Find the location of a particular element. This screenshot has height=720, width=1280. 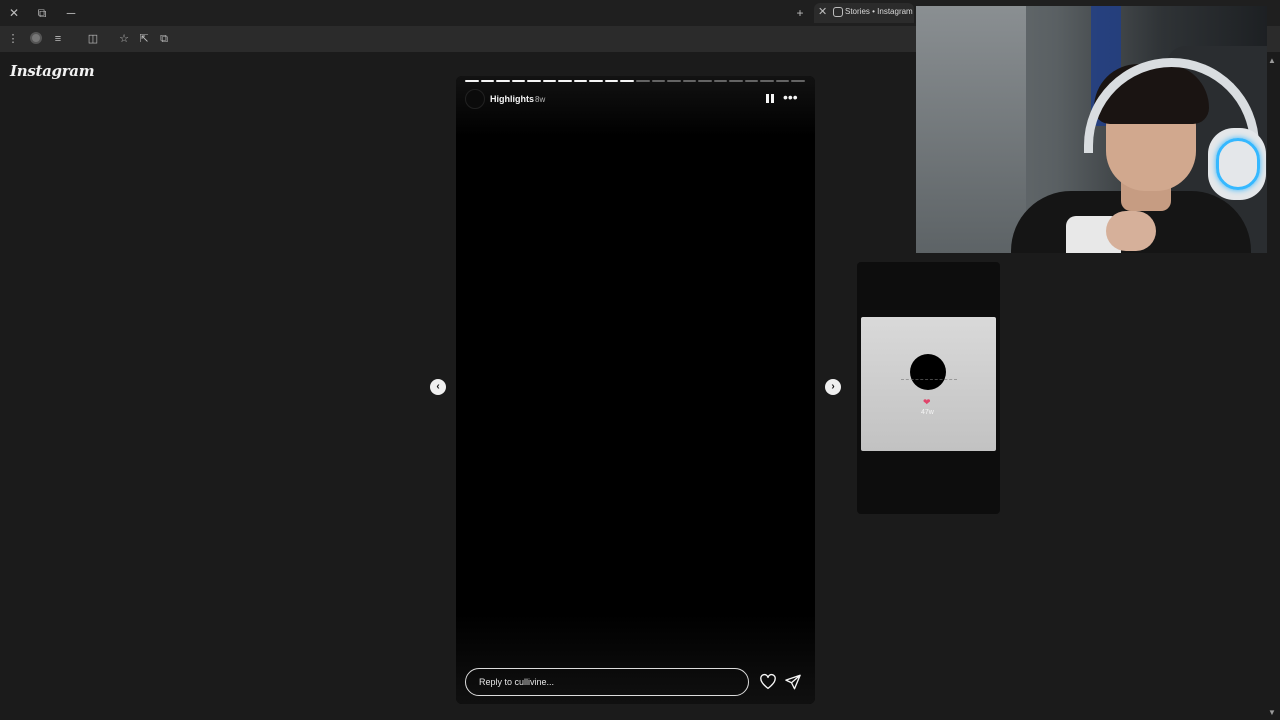

story-username: Highlights is located at coordinates (512, 99).